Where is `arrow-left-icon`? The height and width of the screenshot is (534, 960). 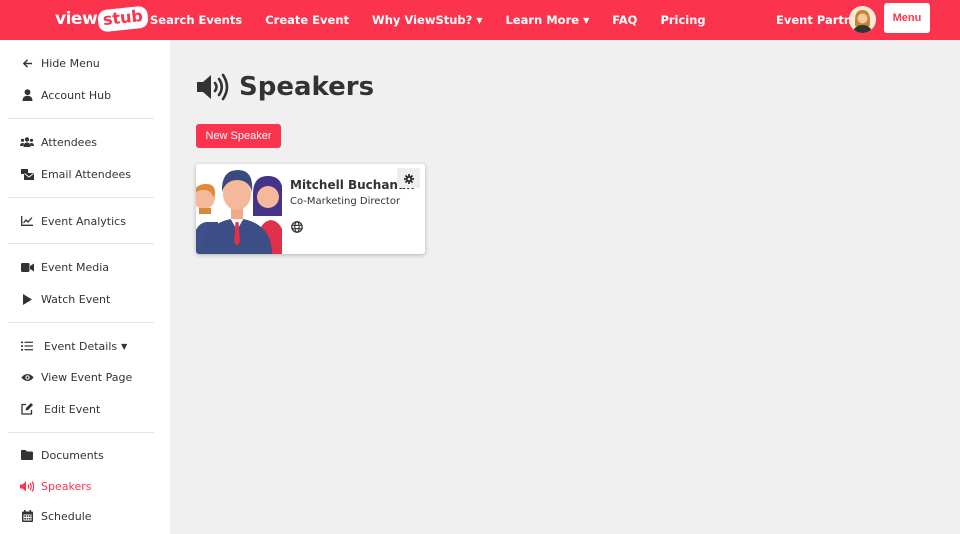 arrow-left-icon is located at coordinates (27, 63).